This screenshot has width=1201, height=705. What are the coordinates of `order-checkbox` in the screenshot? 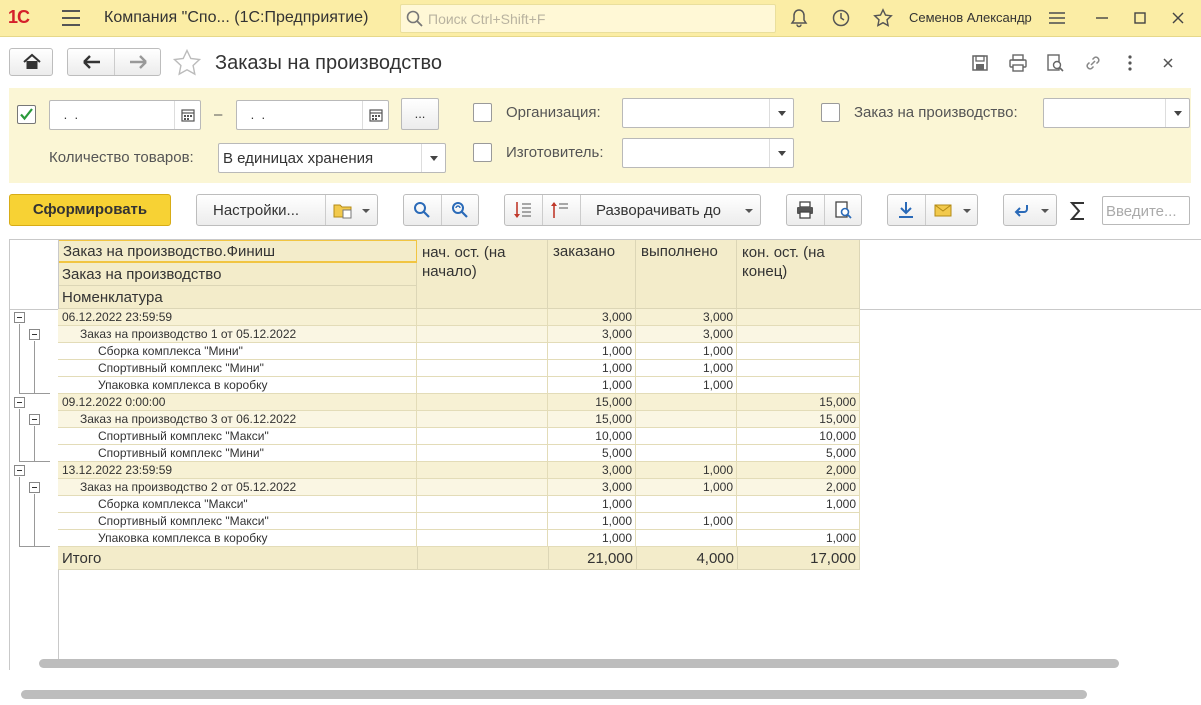 It's located at (830, 112).